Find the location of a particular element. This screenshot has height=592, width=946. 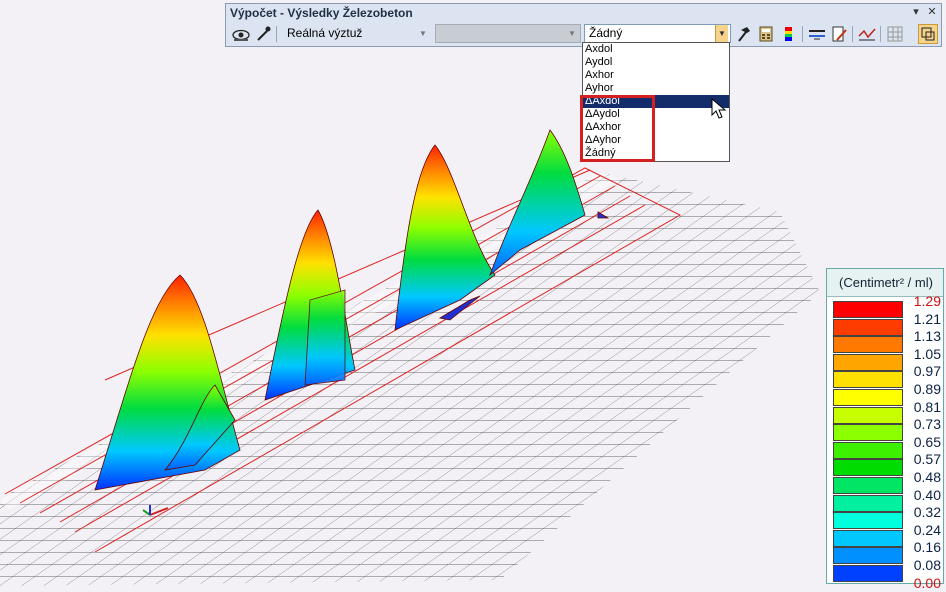

legend-unit-label: (Centimetr² / ml) is located at coordinates (886, 282).